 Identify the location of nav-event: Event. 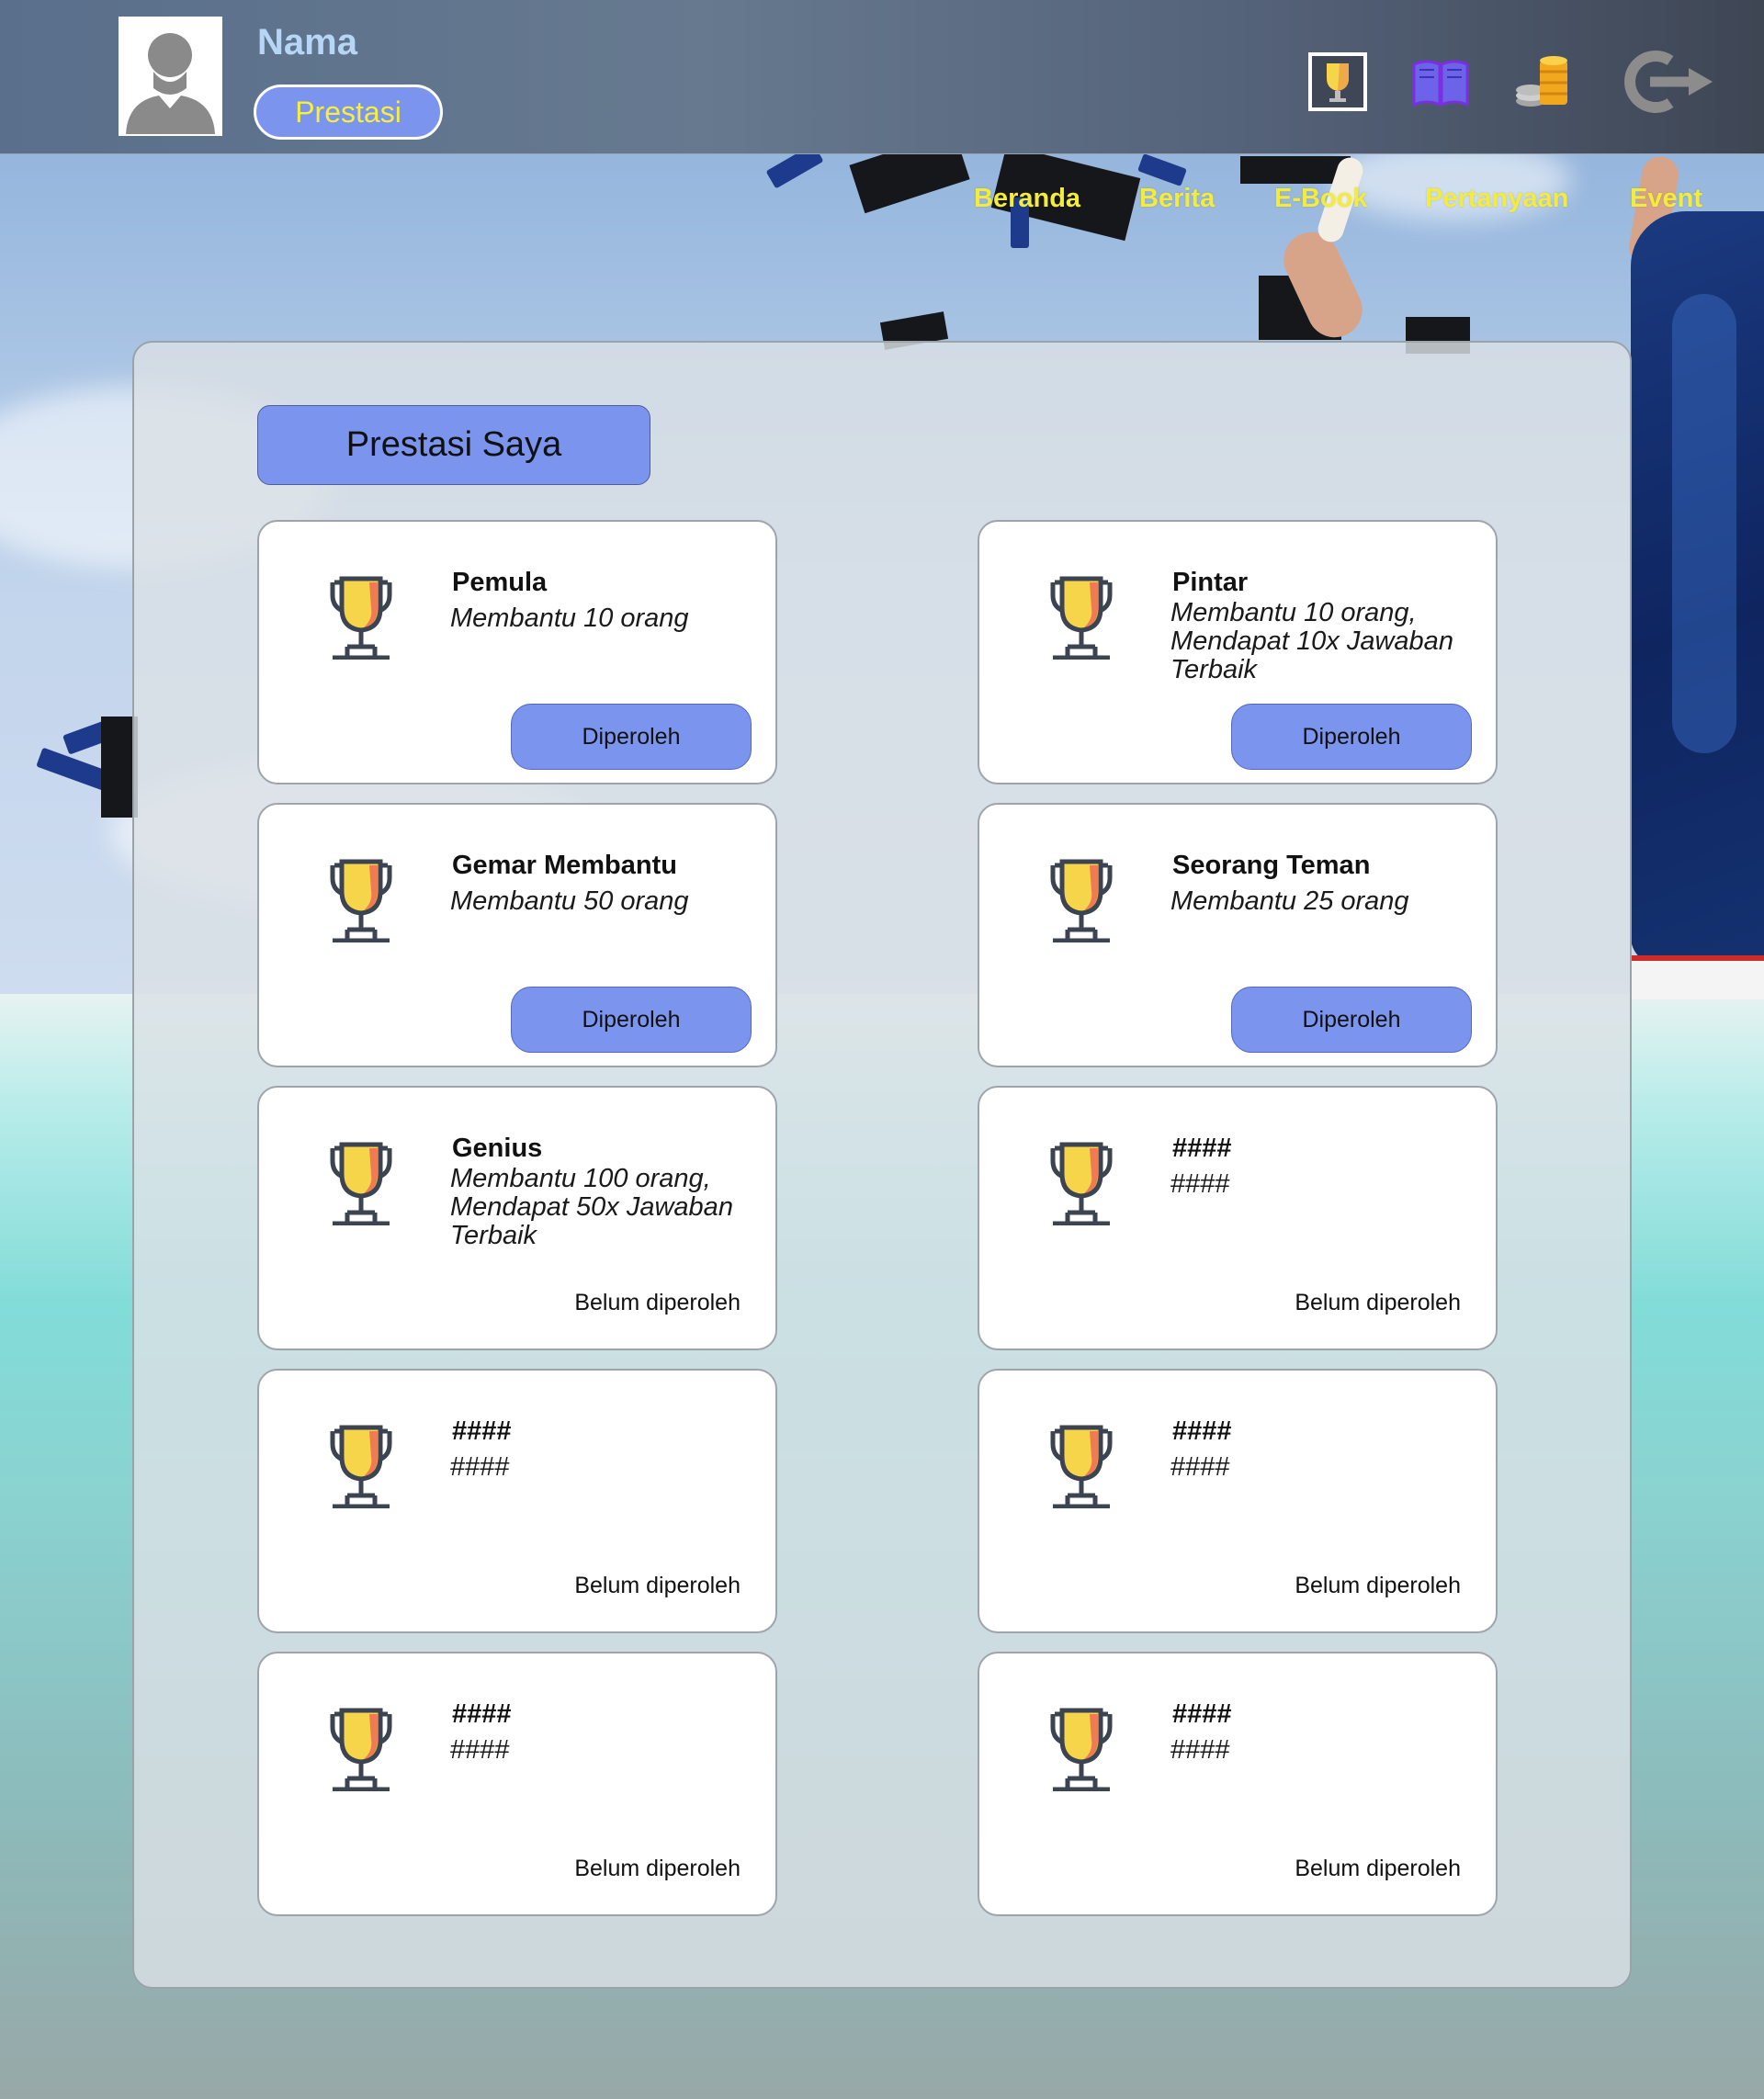
(1666, 199).